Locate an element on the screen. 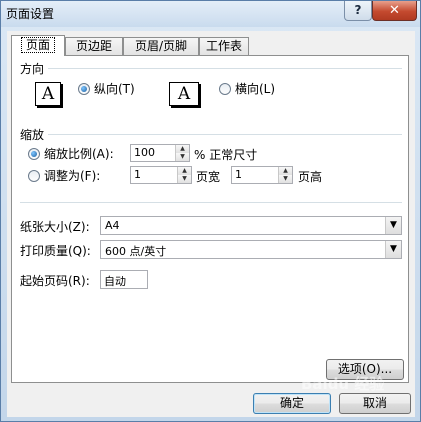 The image size is (421, 422). tab-header-footer: 页眉/页脚 is located at coordinates (161, 46).